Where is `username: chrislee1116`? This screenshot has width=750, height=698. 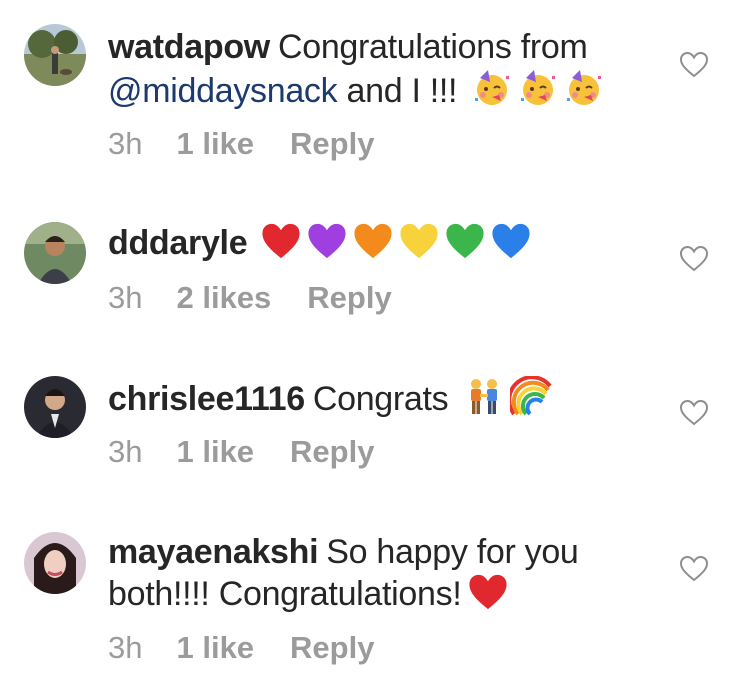
username: chrislee1116 is located at coordinates (206, 399).